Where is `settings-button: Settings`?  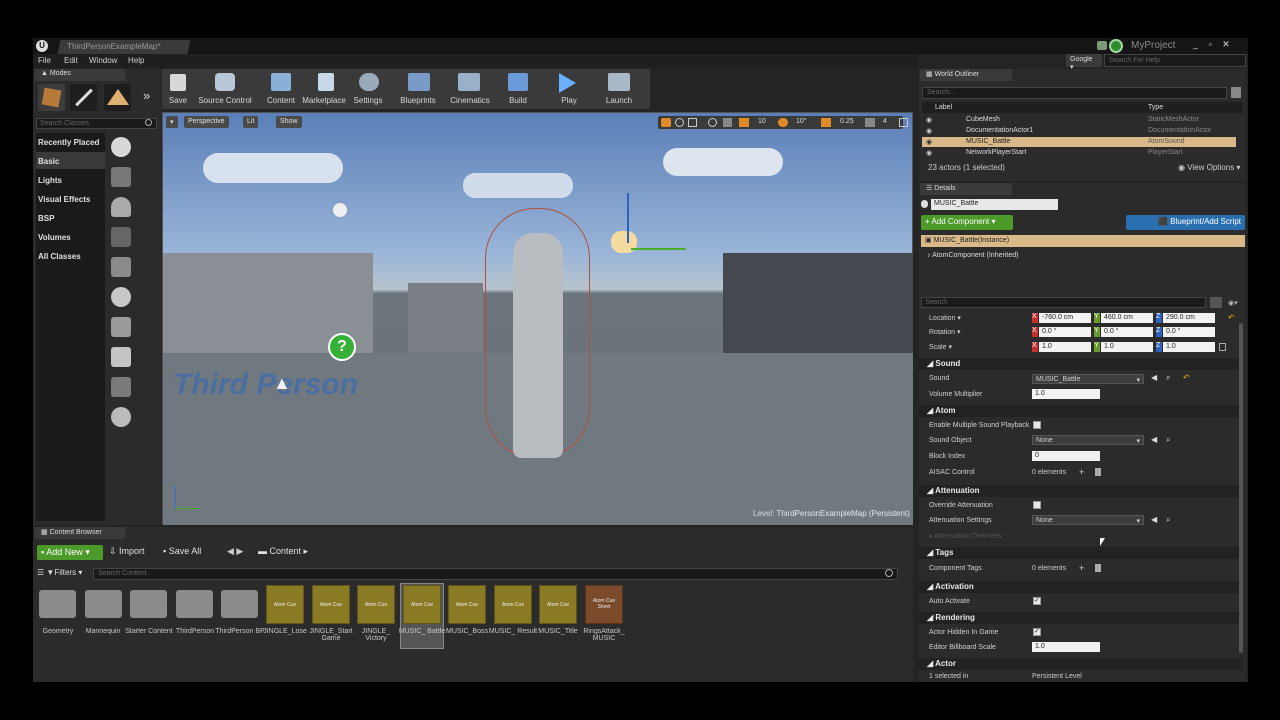 settings-button: Settings is located at coordinates (368, 100).